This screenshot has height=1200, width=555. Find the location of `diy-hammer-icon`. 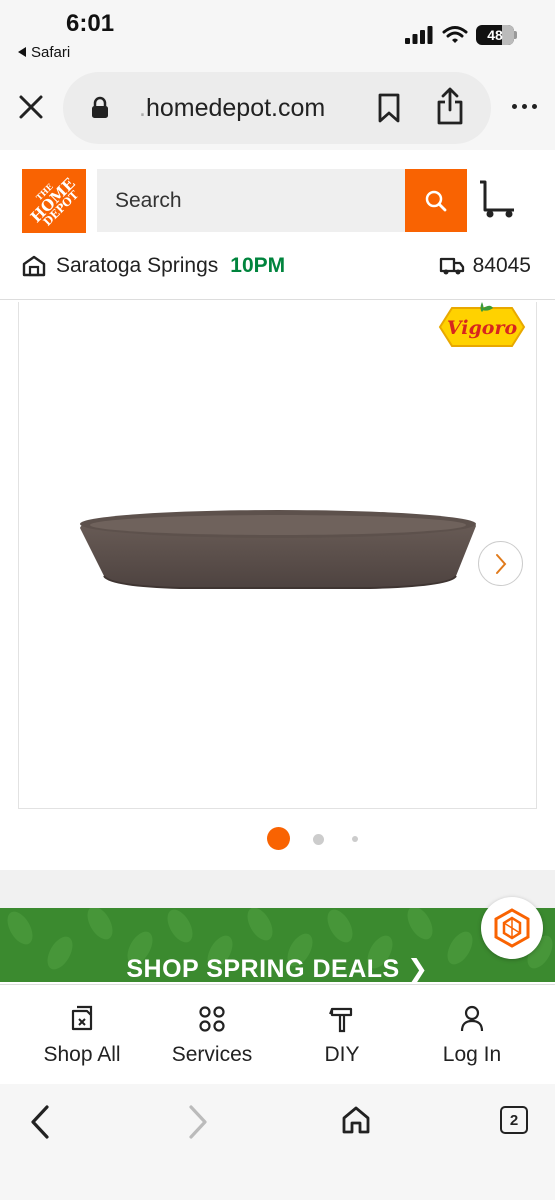

diy-hammer-icon is located at coordinates (341, 1020).